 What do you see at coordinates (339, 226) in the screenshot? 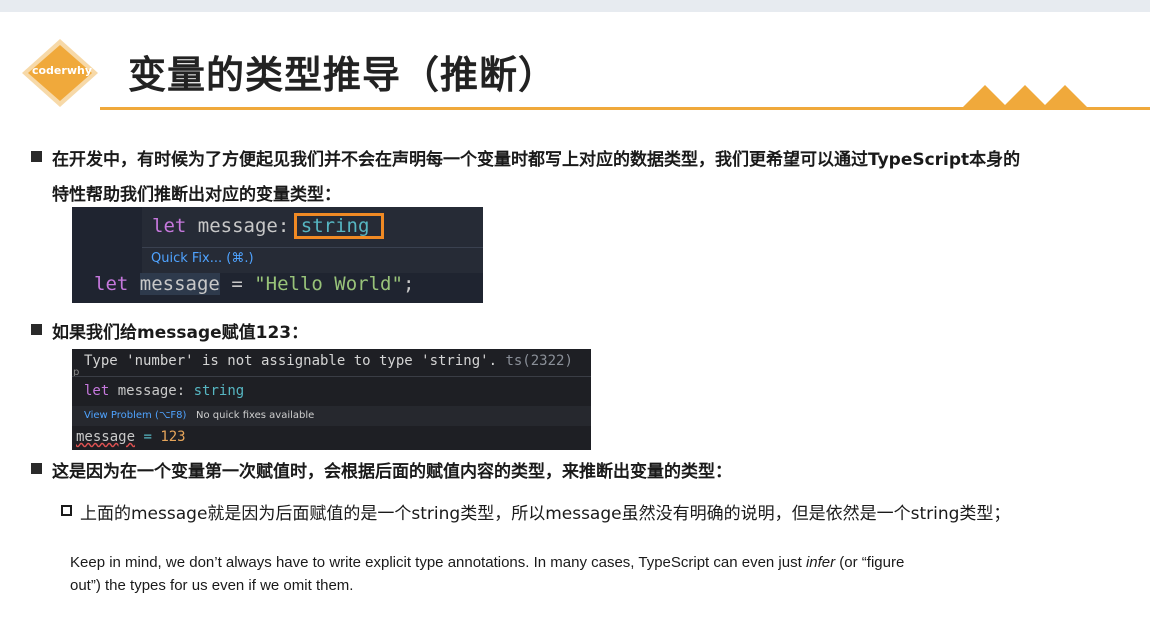
I see `type-highlight-box` at bounding box center [339, 226].